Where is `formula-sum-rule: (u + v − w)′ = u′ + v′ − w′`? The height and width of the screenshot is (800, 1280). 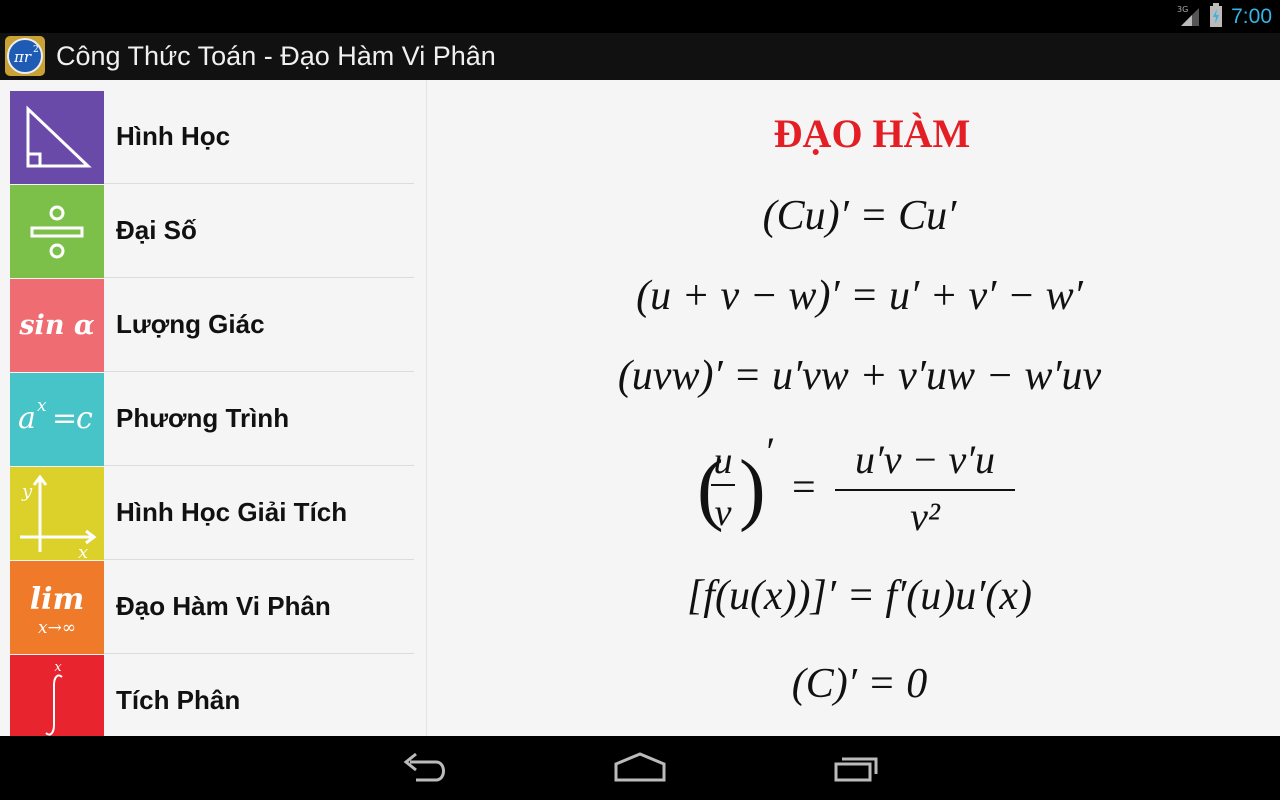
formula-sum-rule: (u + v − w)′ = u′ + v′ − w′ is located at coordinates (859, 296).